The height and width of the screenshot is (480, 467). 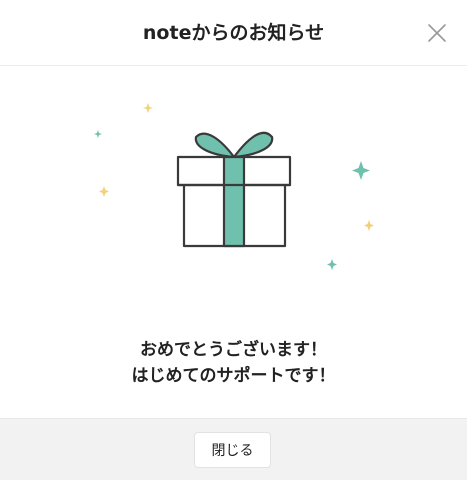 I want to click on message-line-2: はじめてのサポートです！, so click(x=233, y=376).